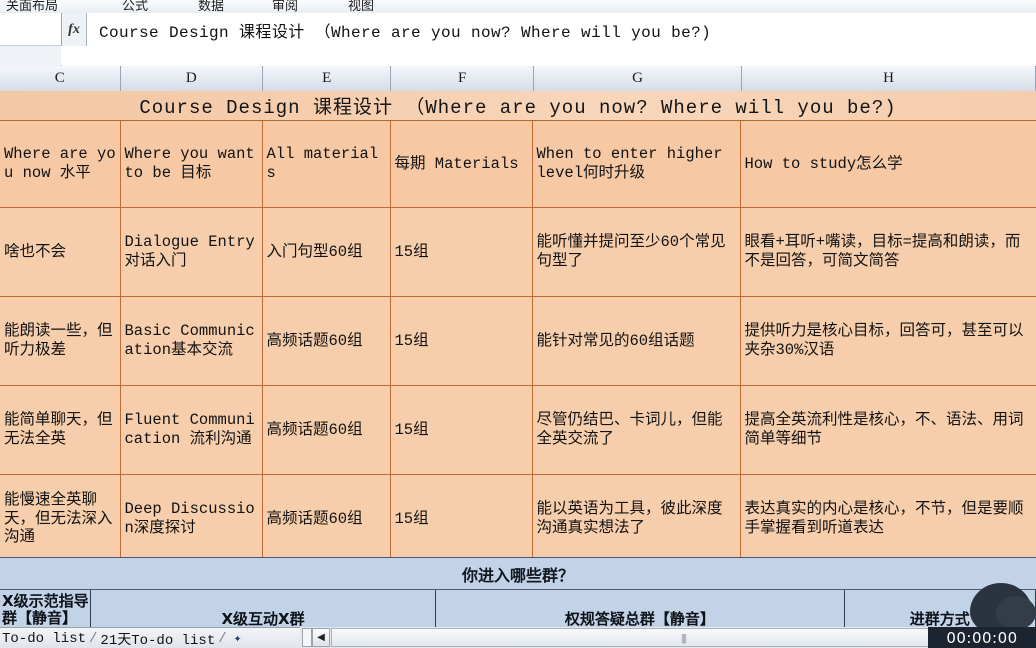 This screenshot has height=648, width=1036. I want to click on menu-item-review: 审阅, so click(285, 6).